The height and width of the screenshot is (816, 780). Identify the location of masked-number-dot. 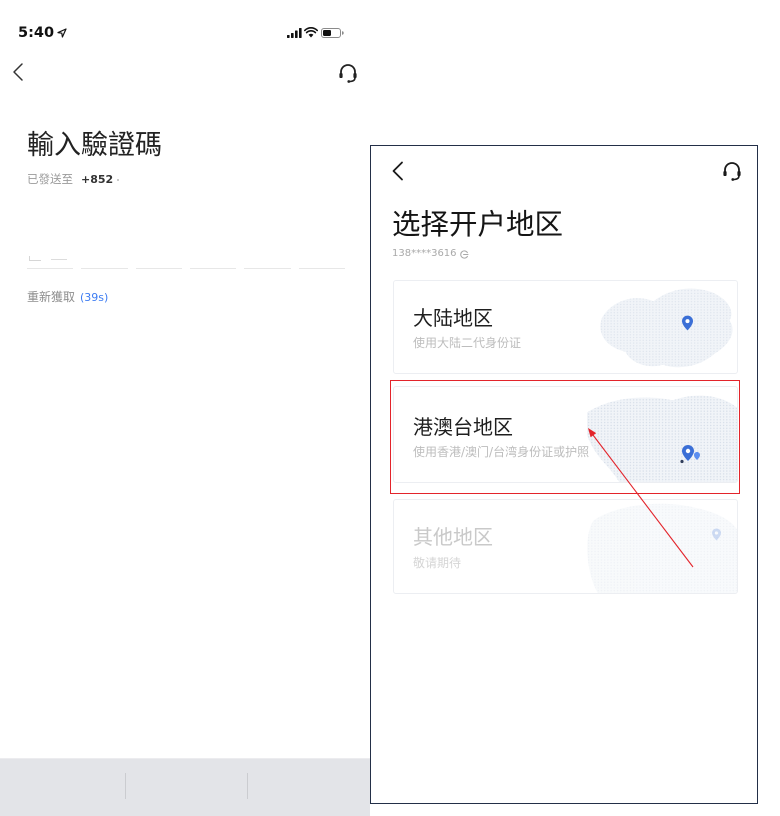
(118, 179).